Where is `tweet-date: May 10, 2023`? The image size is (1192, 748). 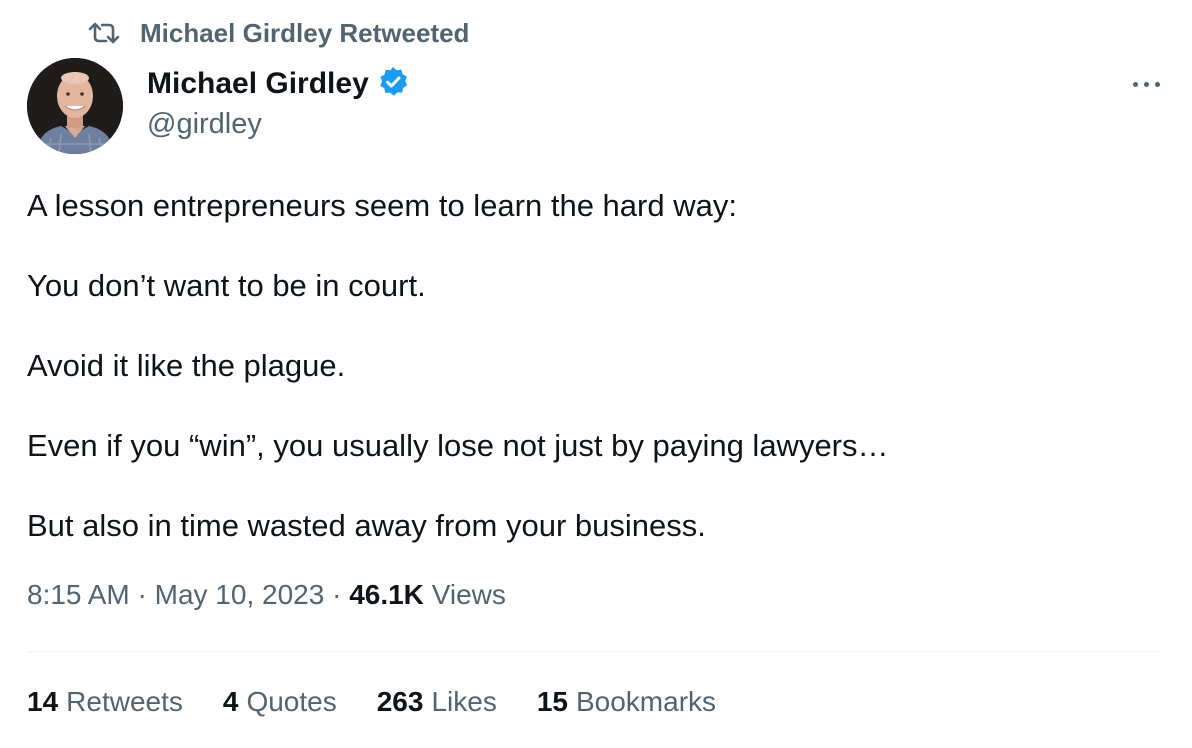 tweet-date: May 10, 2023 is located at coordinates (240, 595).